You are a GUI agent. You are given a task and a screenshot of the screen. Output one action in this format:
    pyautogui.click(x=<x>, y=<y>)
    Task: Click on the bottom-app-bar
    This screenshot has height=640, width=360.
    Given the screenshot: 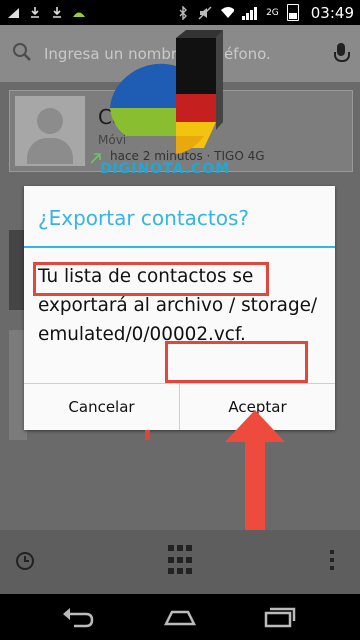 What is the action you would take?
    pyautogui.click(x=180, y=562)
    